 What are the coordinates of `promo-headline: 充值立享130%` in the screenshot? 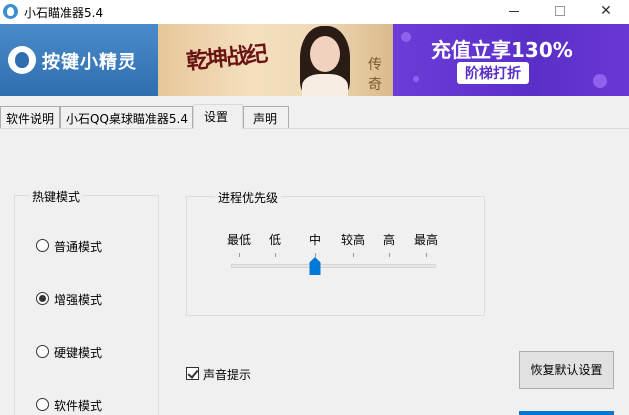 It's located at (502, 50).